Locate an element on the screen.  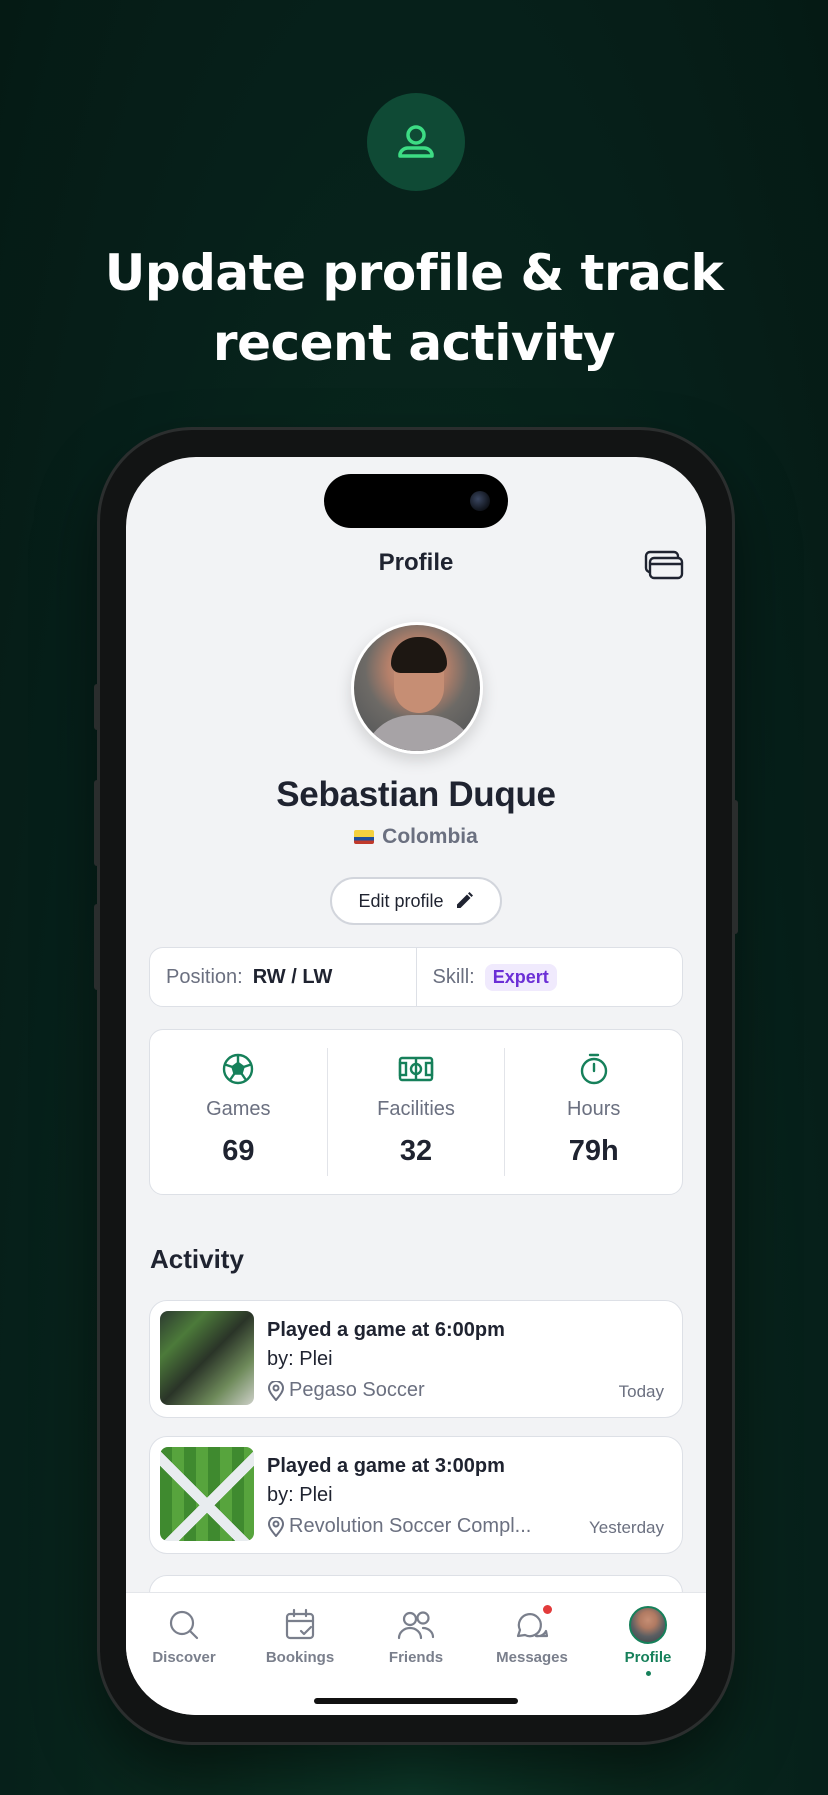
camera-icon is located at coordinates (480, 501).